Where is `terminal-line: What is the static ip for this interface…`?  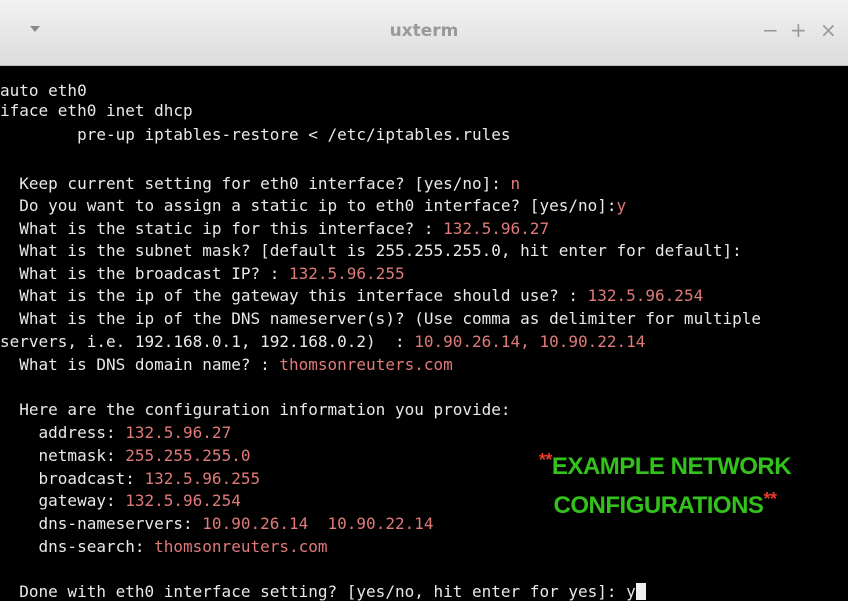
terminal-line: What is the static ip for this interface… is located at coordinates (275, 228).